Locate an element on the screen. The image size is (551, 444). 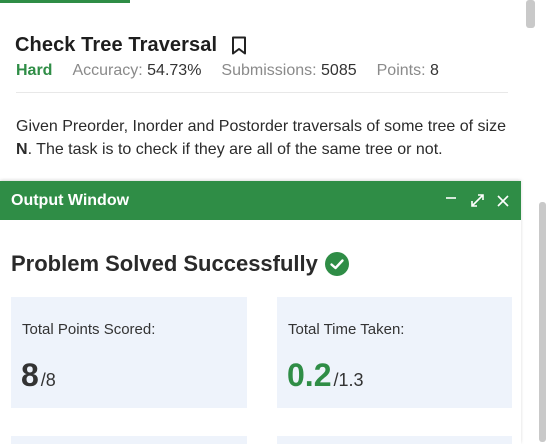
problem-header: Check Tree Traversal is located at coordinates (131, 45).